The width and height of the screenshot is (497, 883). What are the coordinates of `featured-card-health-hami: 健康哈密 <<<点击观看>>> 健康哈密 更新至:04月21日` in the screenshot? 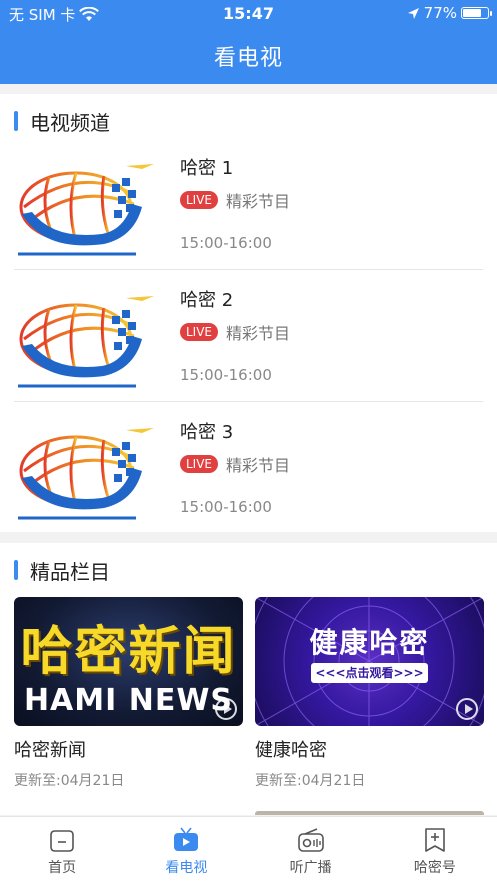 It's located at (369, 693).